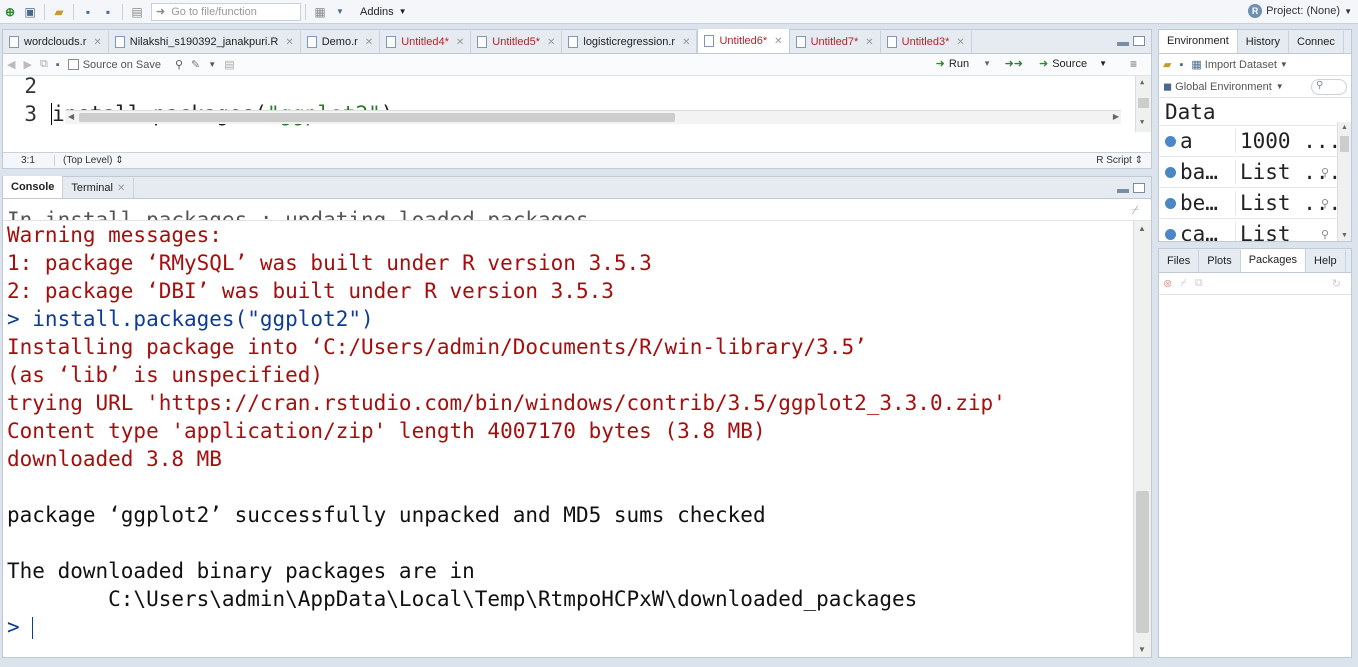  What do you see at coordinates (1199, 283) in the screenshot?
I see `export-icon: ⧉` at bounding box center [1199, 283].